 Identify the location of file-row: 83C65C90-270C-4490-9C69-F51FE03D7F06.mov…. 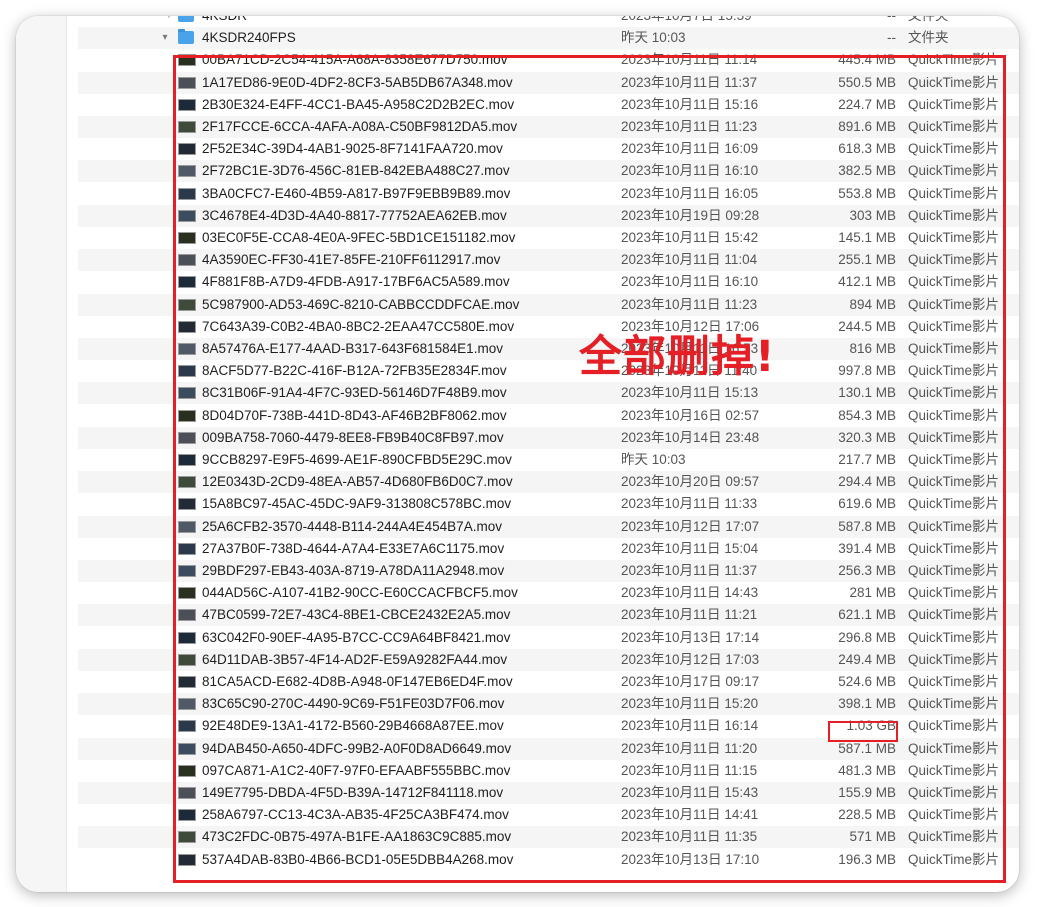
(548, 704).